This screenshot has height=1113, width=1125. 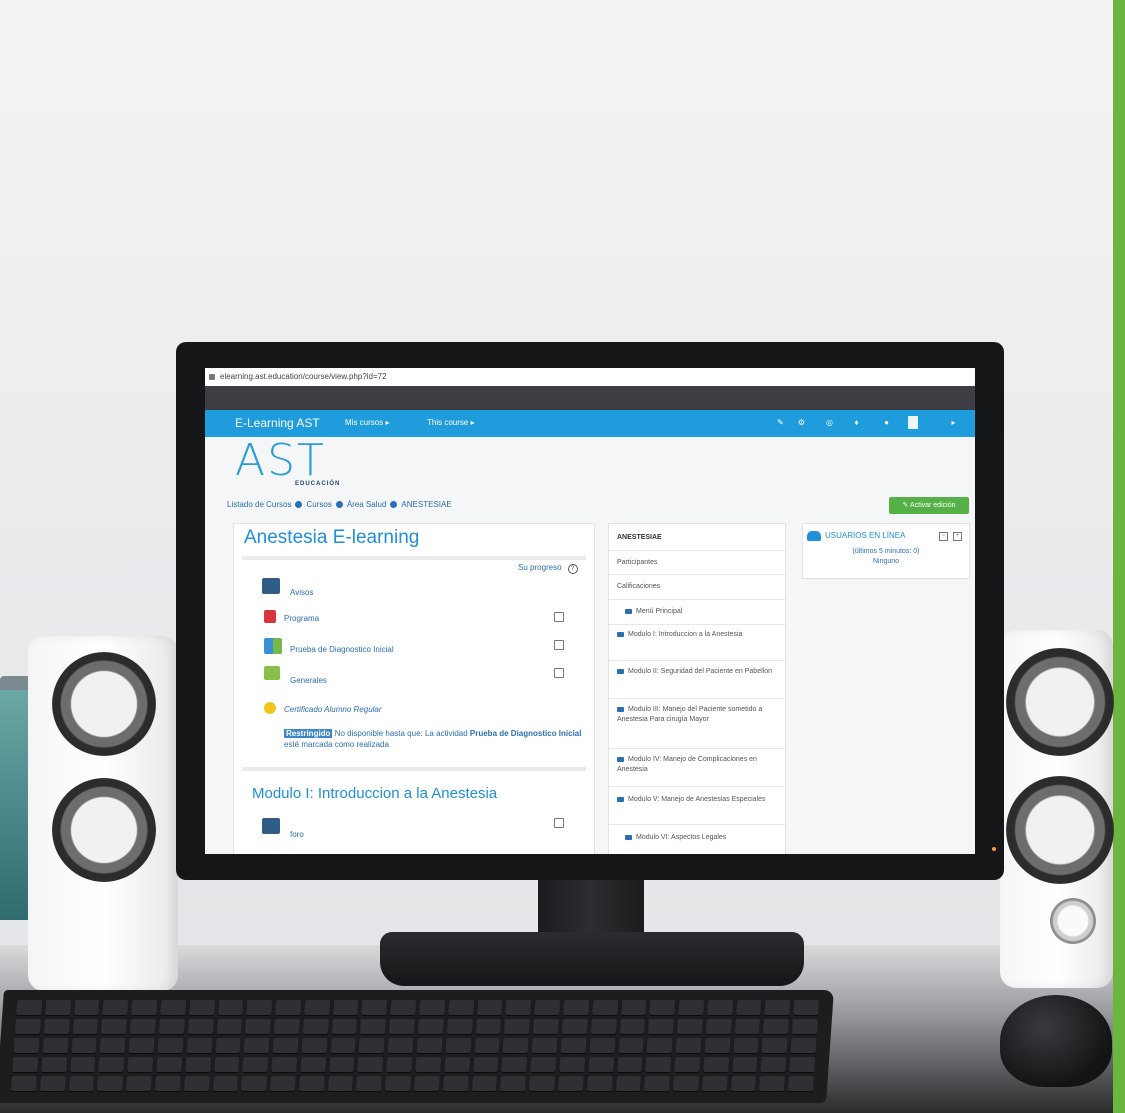 I want to click on online-users-title: USUARIOS EN LÍNEA, so click(x=865, y=536).